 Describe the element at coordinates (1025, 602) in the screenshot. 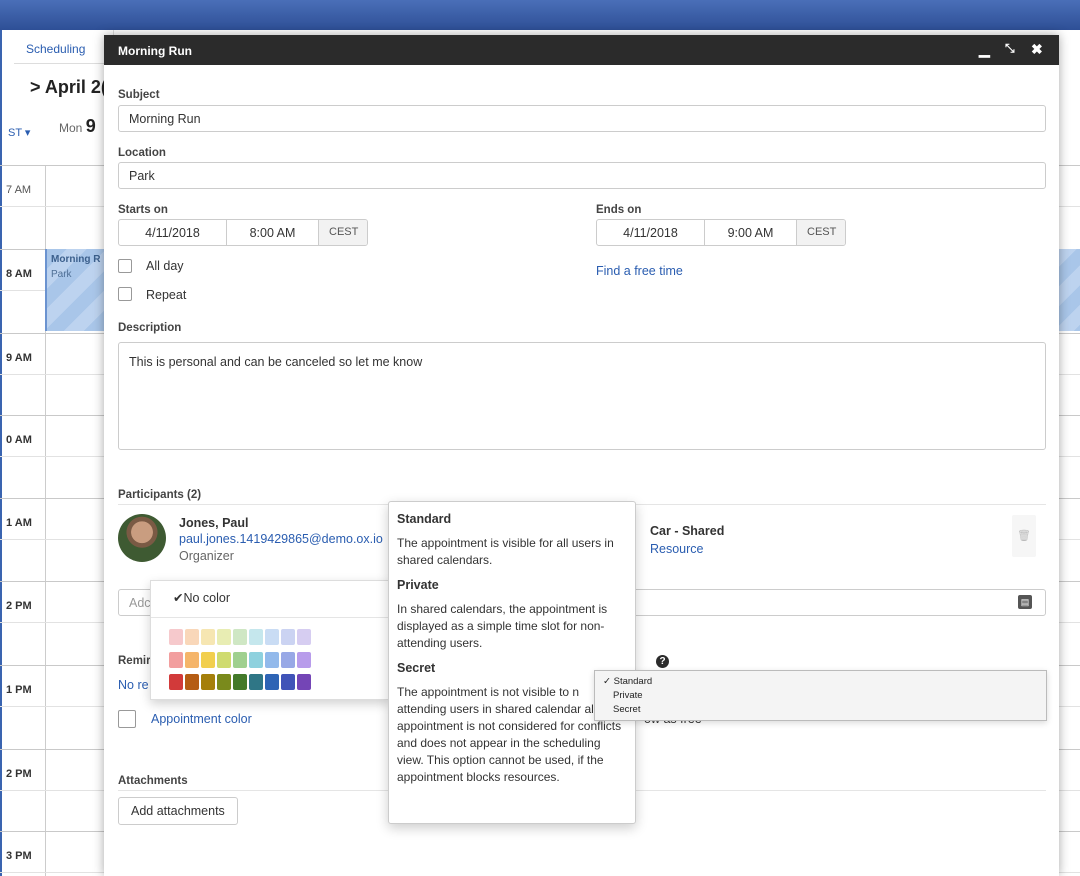

I see `address-book-icon: ▤` at that location.